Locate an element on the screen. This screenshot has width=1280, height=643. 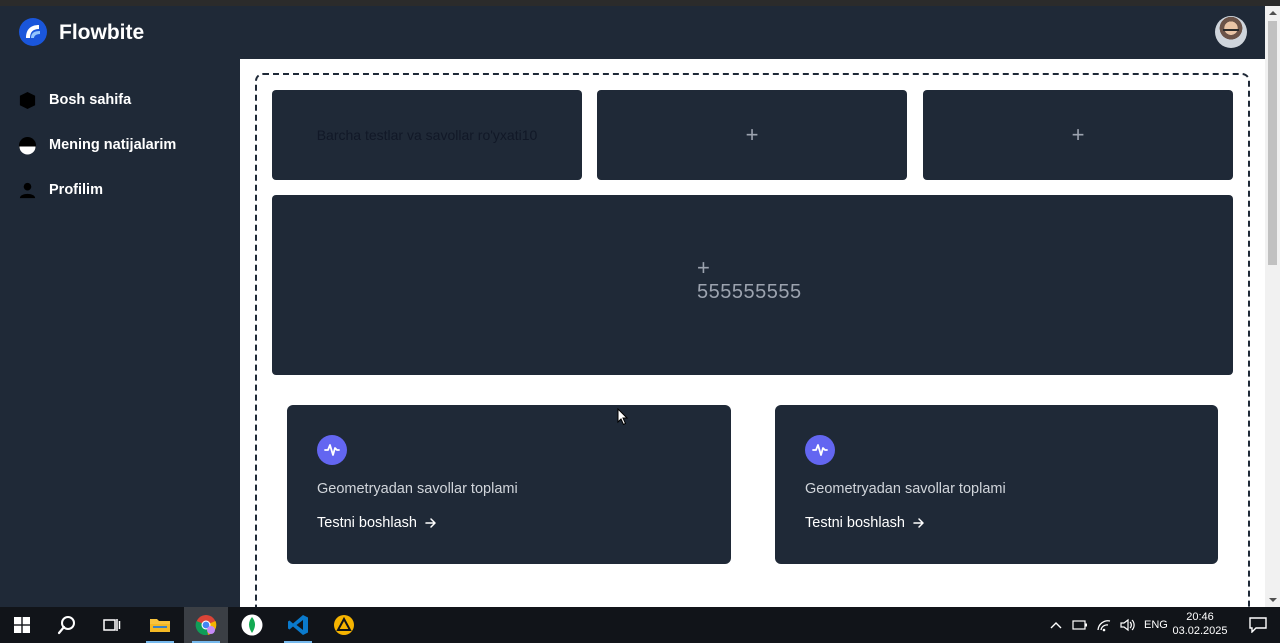
mongodb-compass-button is located at coordinates (252, 625).